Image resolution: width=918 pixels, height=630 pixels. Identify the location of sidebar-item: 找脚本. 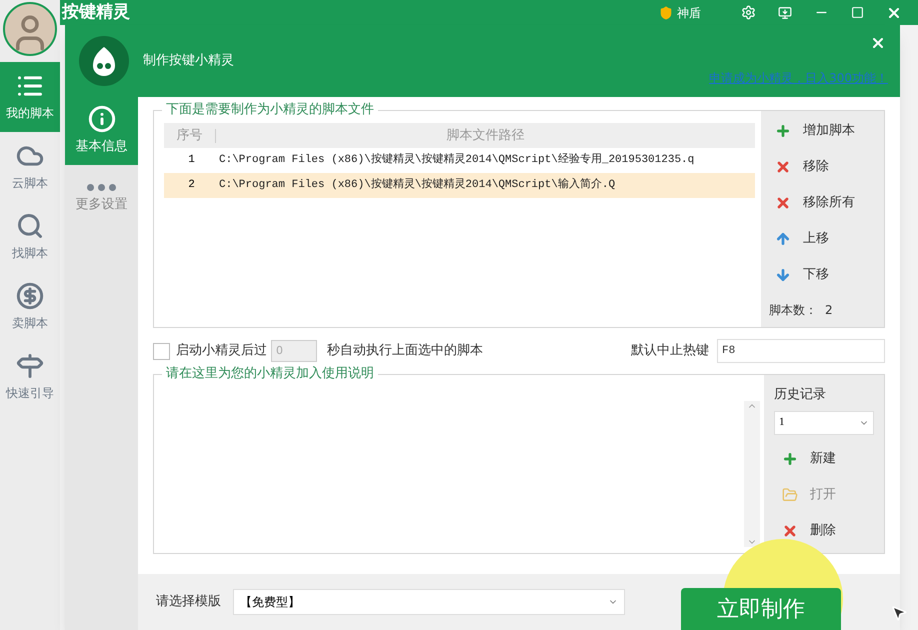
(30, 237).